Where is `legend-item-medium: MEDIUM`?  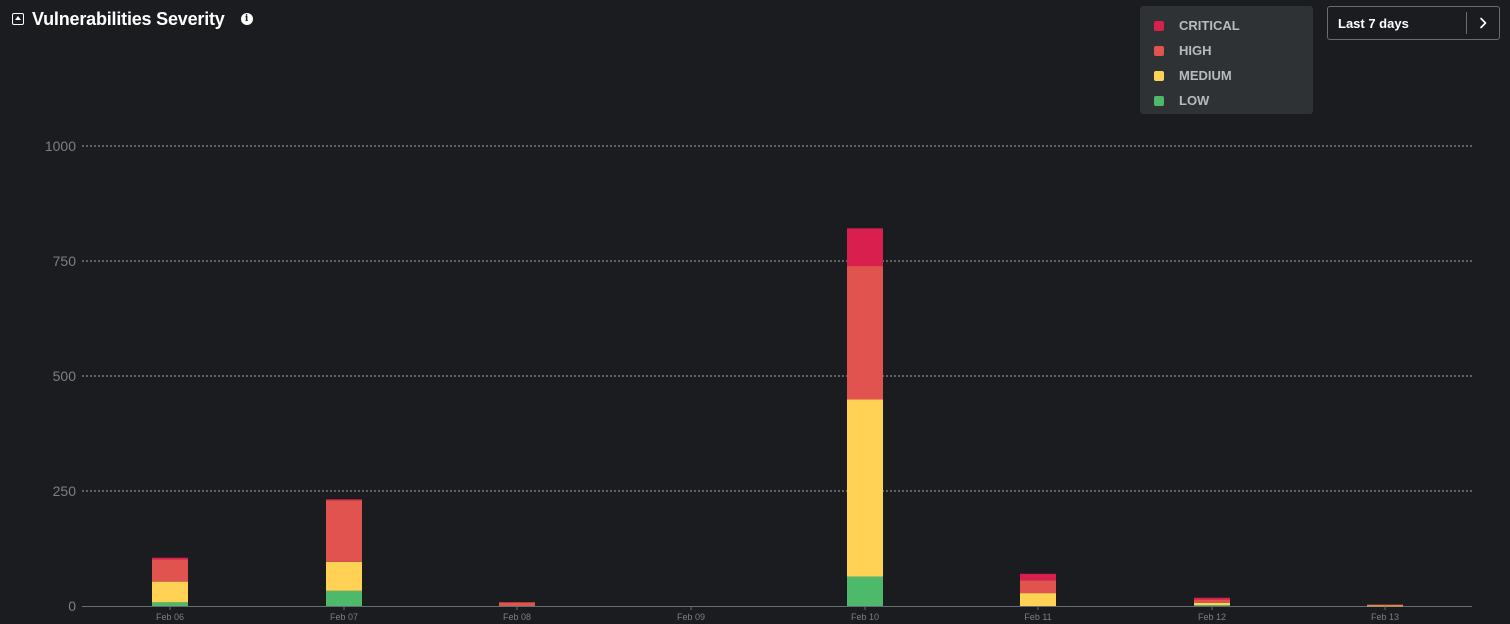 legend-item-medium: MEDIUM is located at coordinates (1233, 75).